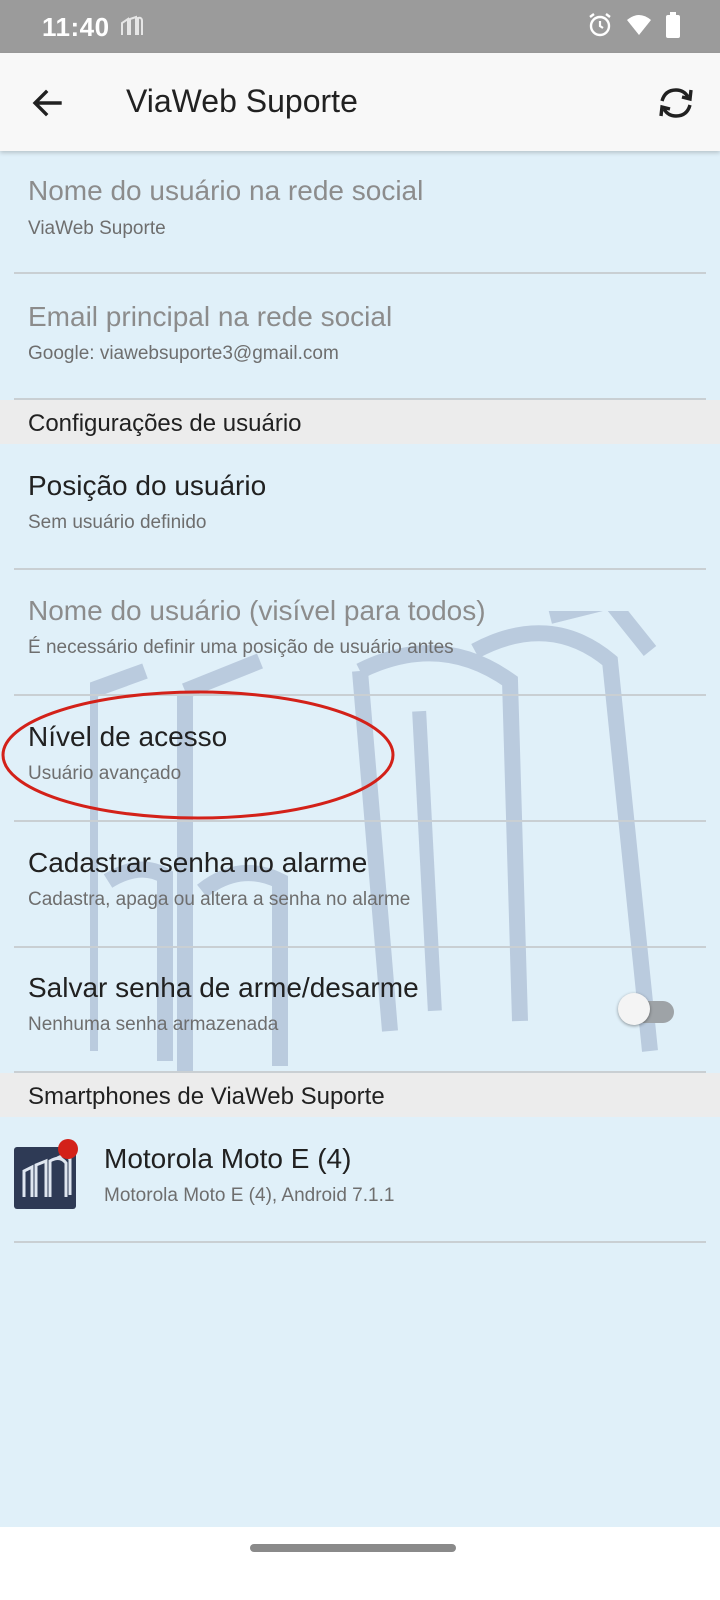 This screenshot has height=1600, width=720. What do you see at coordinates (76, 27) in the screenshot?
I see `status-time: 11:40` at bounding box center [76, 27].